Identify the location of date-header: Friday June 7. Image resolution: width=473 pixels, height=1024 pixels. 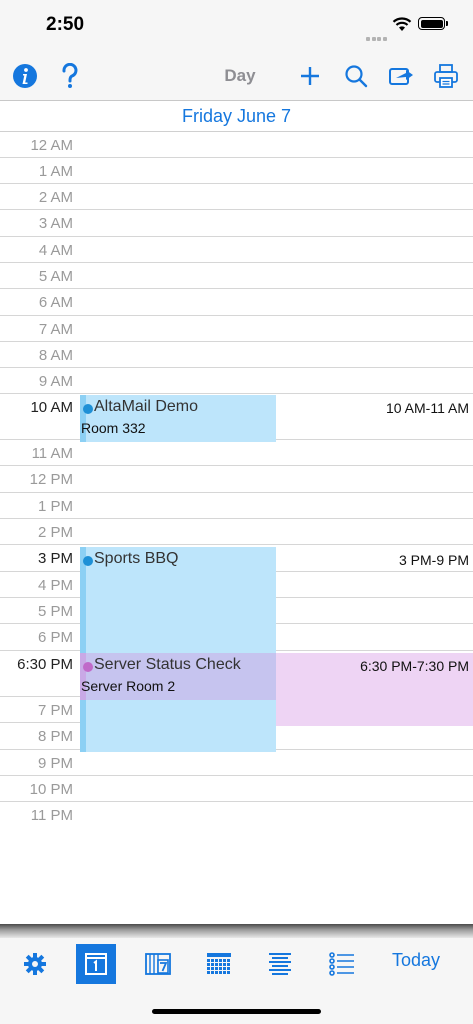
(236, 116).